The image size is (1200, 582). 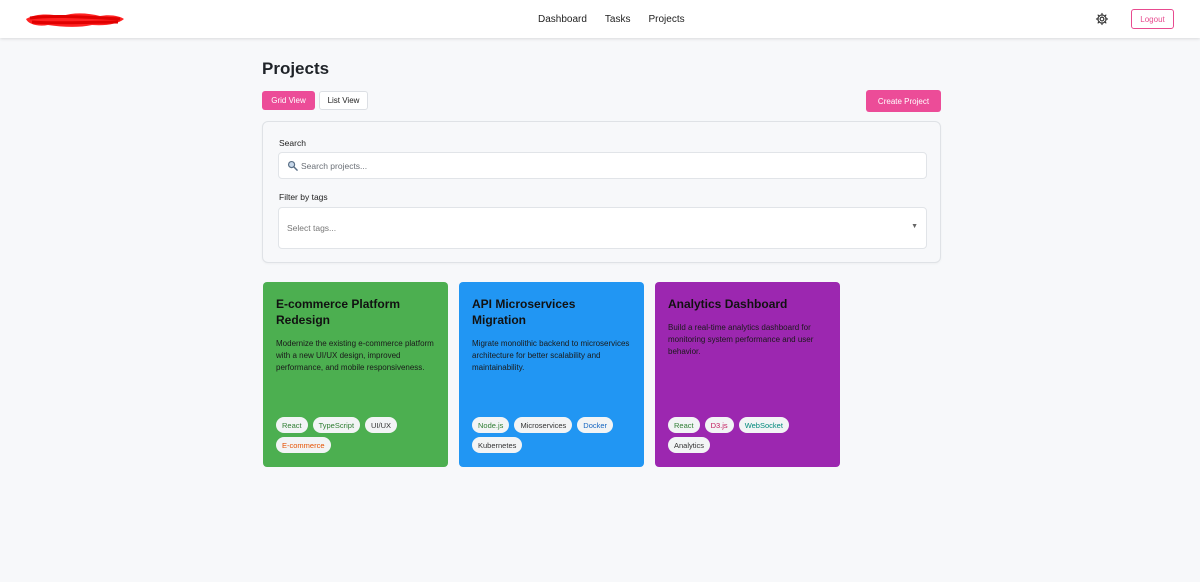 What do you see at coordinates (74, 20) in the screenshot?
I see `logo-redacted-scribble` at bounding box center [74, 20].